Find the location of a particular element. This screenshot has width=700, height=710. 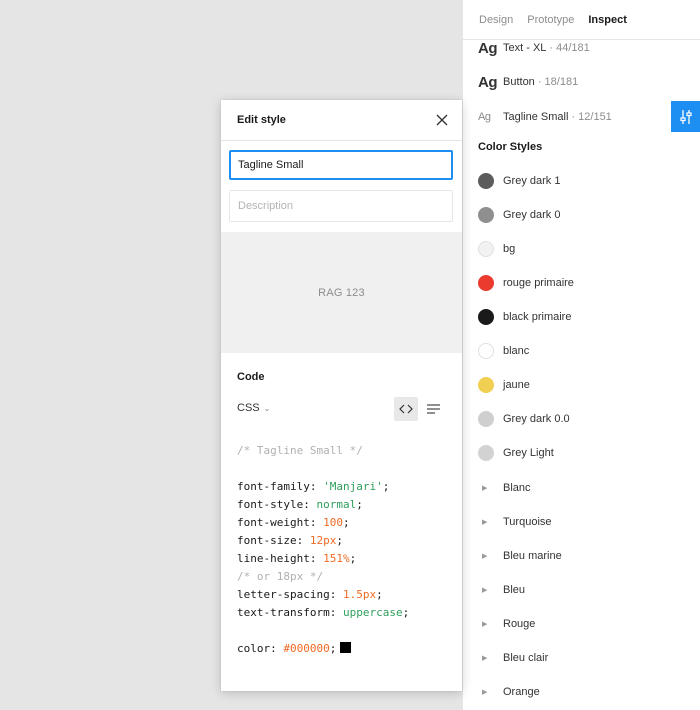

chevron-down-icon: ⌄ is located at coordinates (267, 408).